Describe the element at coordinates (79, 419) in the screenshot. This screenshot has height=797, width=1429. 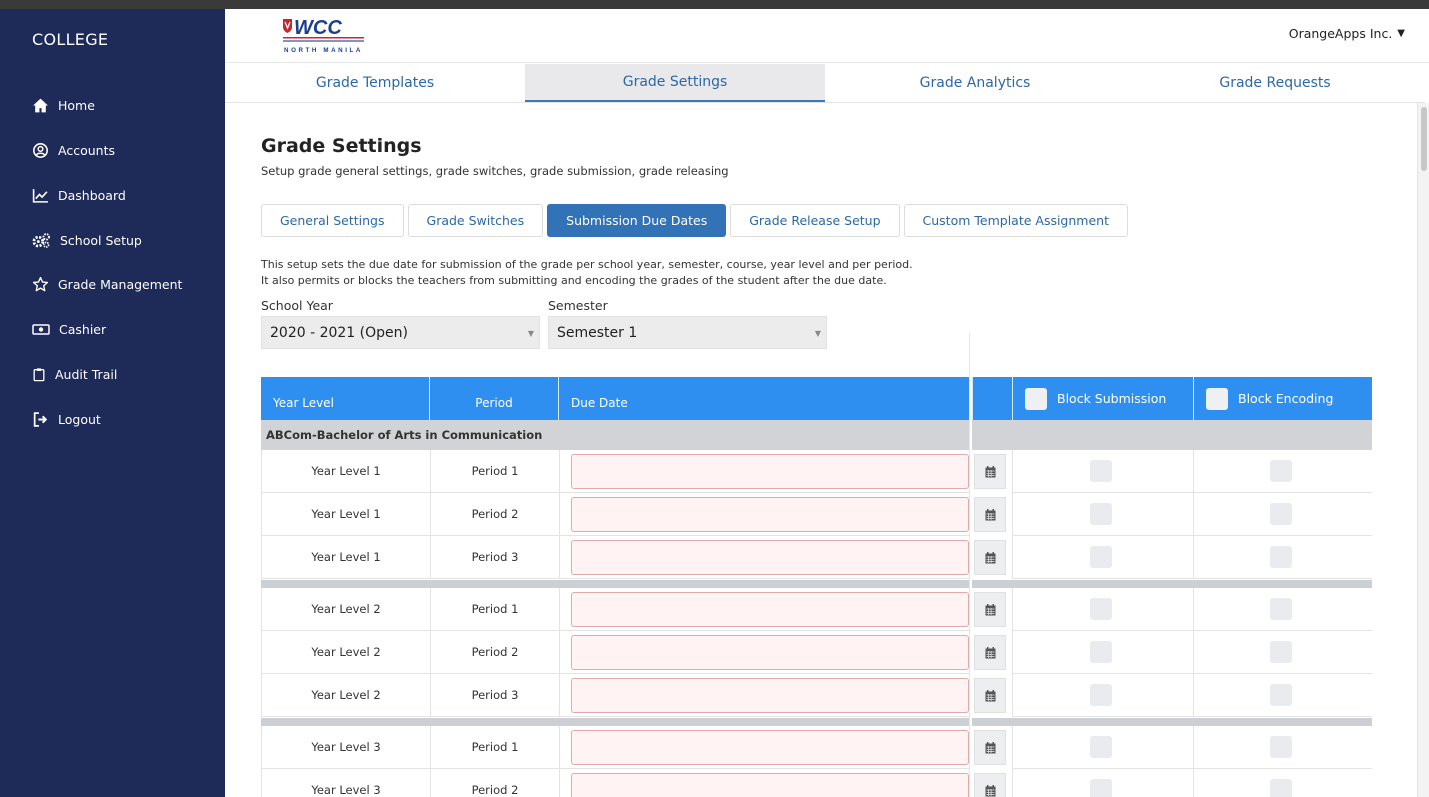
I see `sidebar-item-label: Logout` at that location.